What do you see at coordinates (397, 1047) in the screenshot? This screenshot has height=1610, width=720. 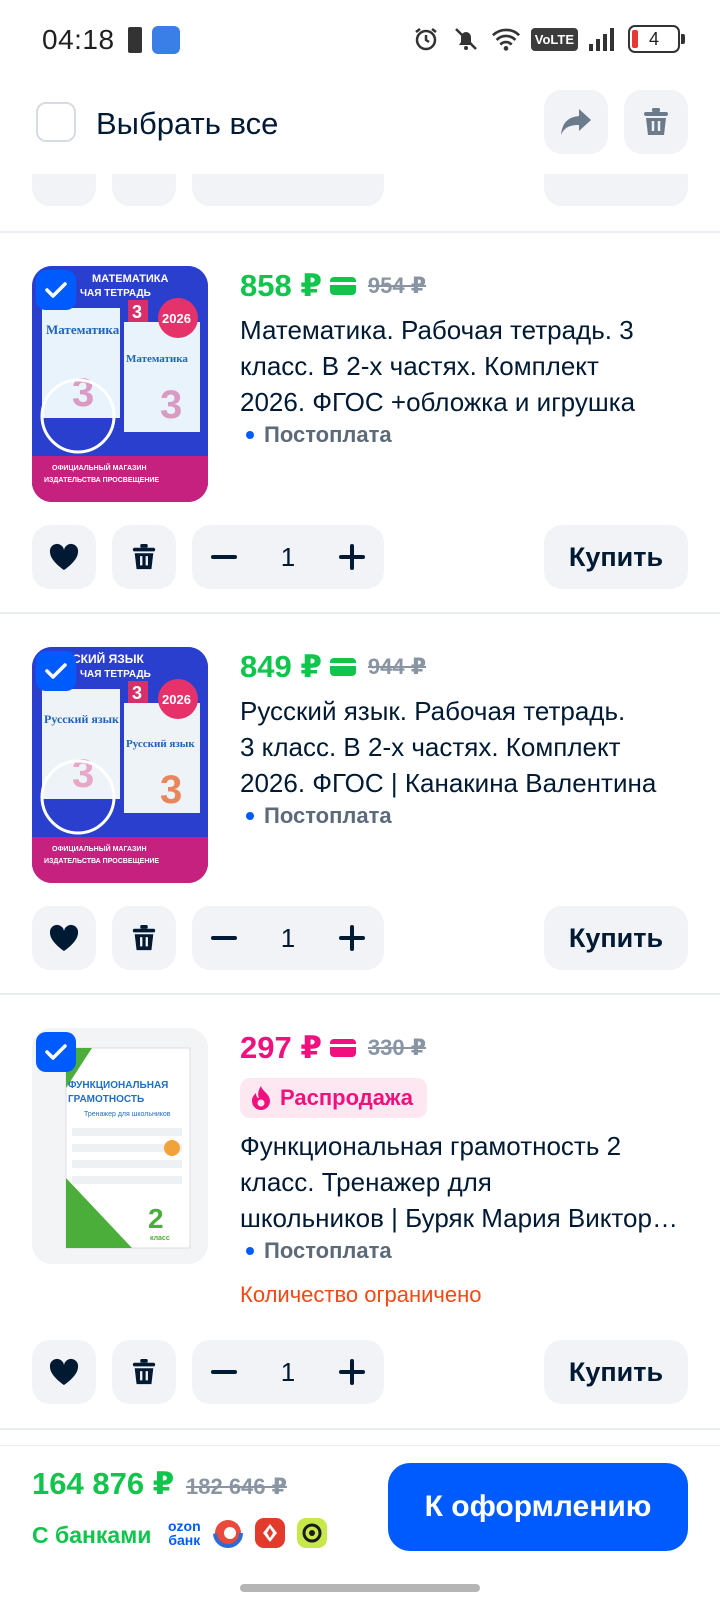 I see `old-price: 330 ₽` at bounding box center [397, 1047].